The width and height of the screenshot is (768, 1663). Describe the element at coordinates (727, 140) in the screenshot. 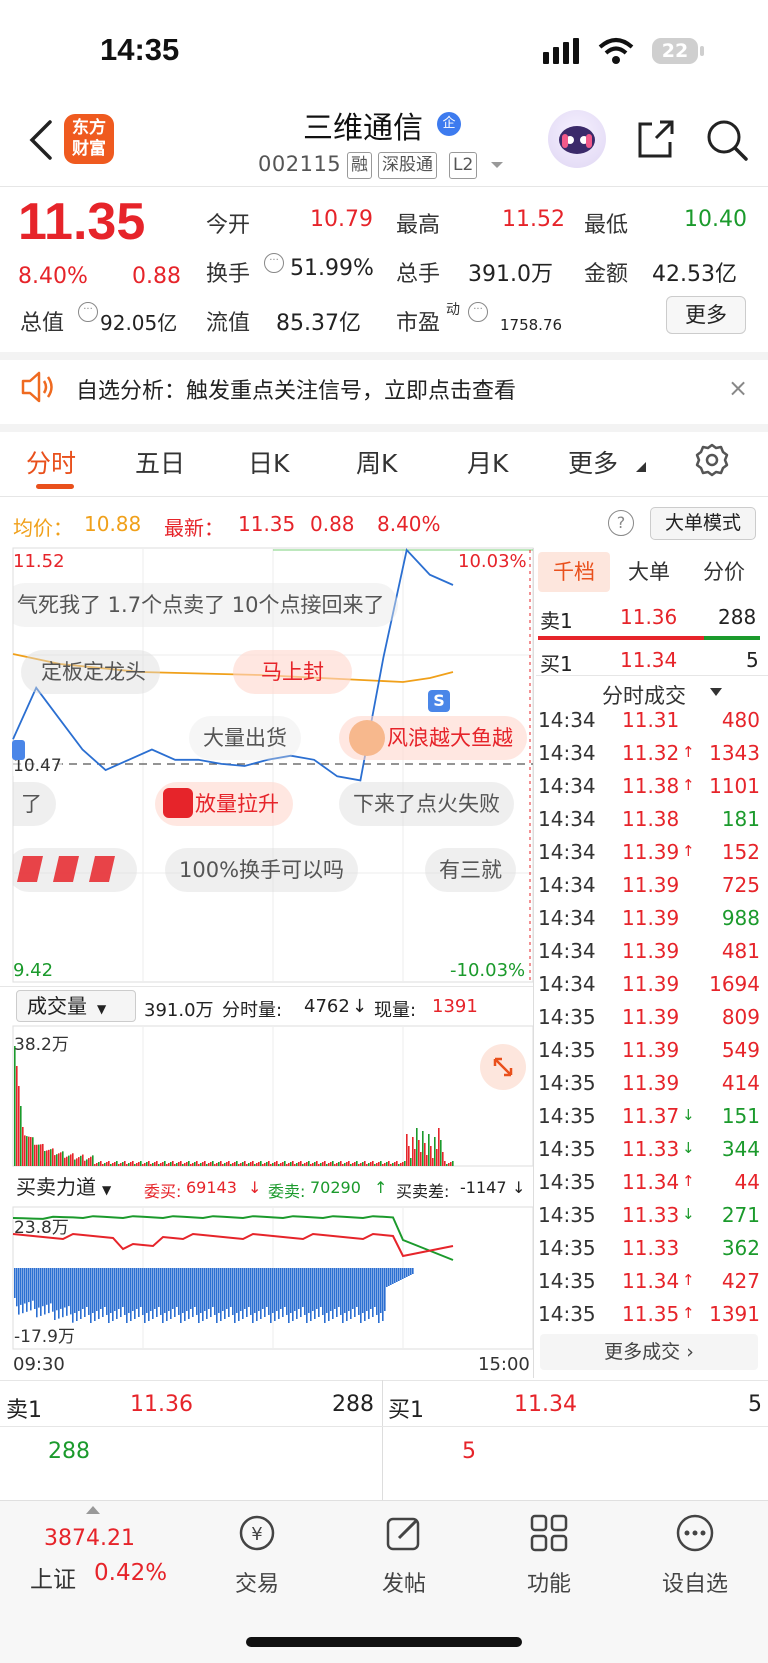

I see `search-icon` at that location.